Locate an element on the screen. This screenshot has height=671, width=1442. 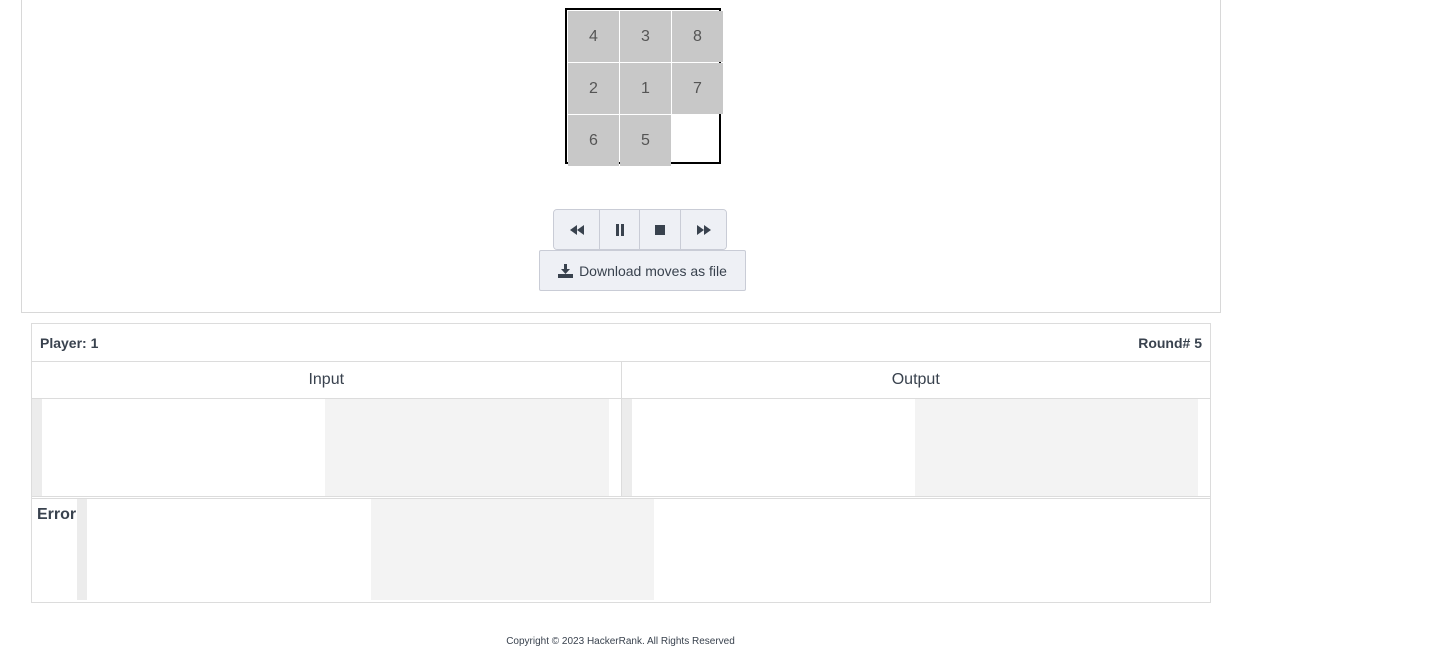
download-icon is located at coordinates (566, 270).